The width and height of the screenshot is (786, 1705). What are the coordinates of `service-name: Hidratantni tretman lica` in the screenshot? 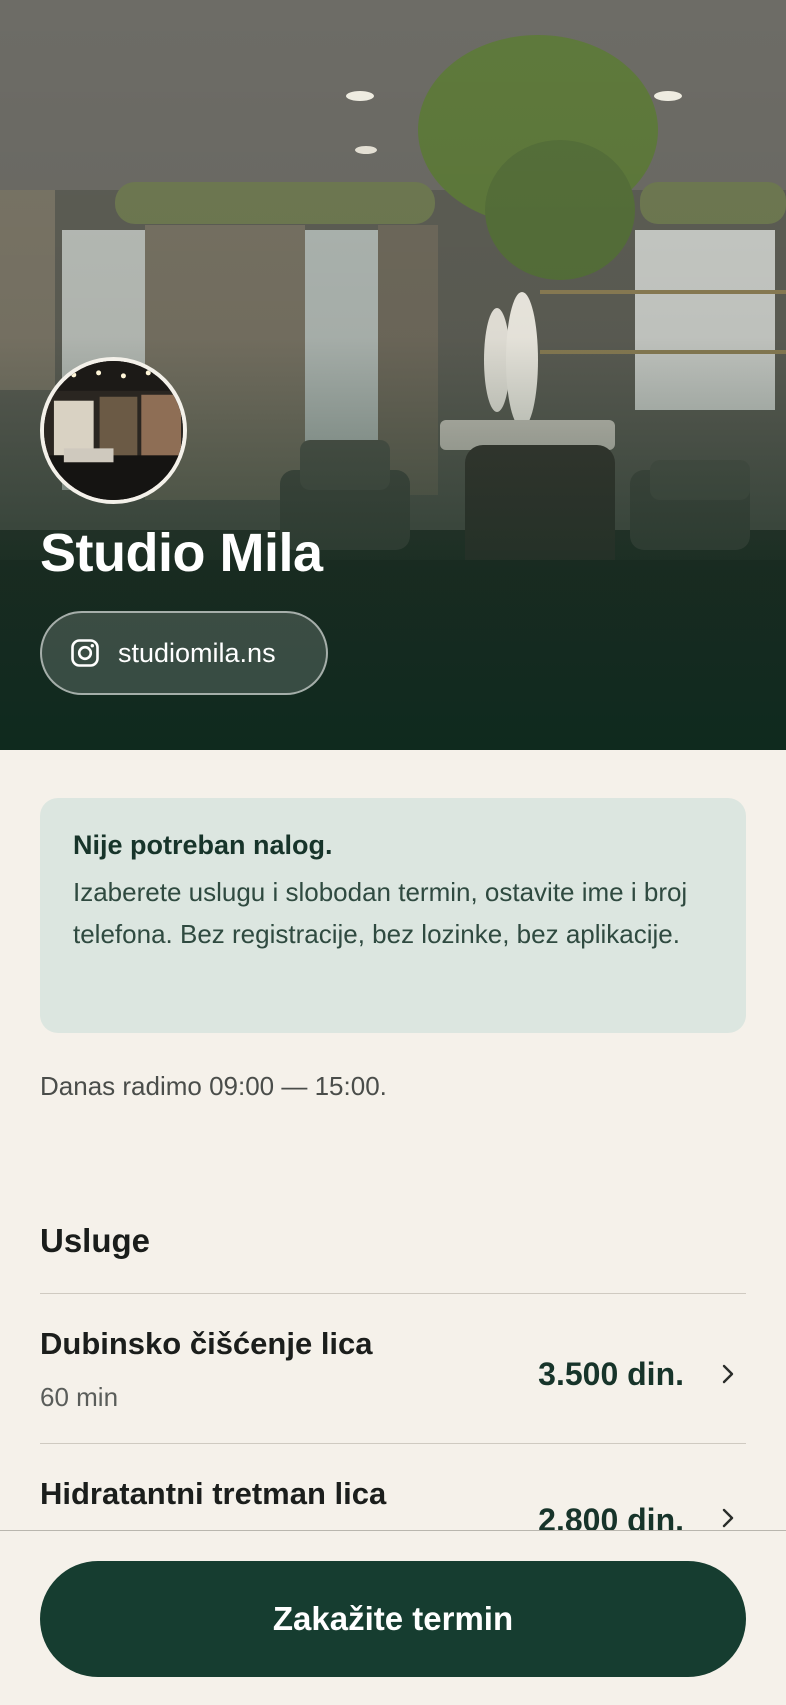 It's located at (213, 1493).